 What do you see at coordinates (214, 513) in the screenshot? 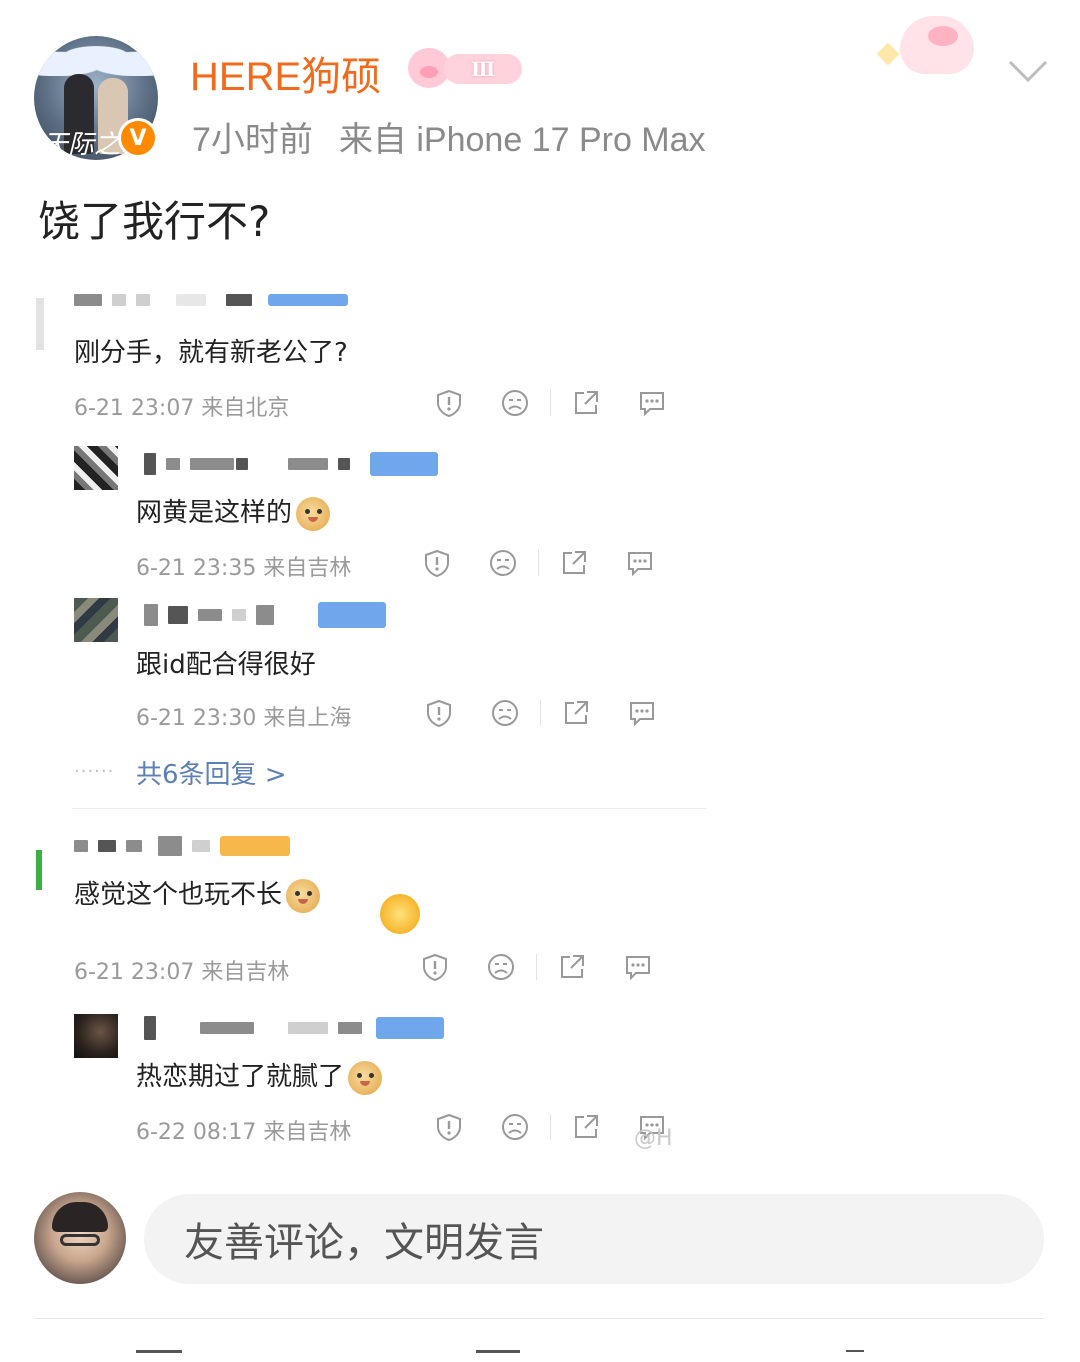
I see `reply-text: 网黄是这样的` at bounding box center [214, 513].